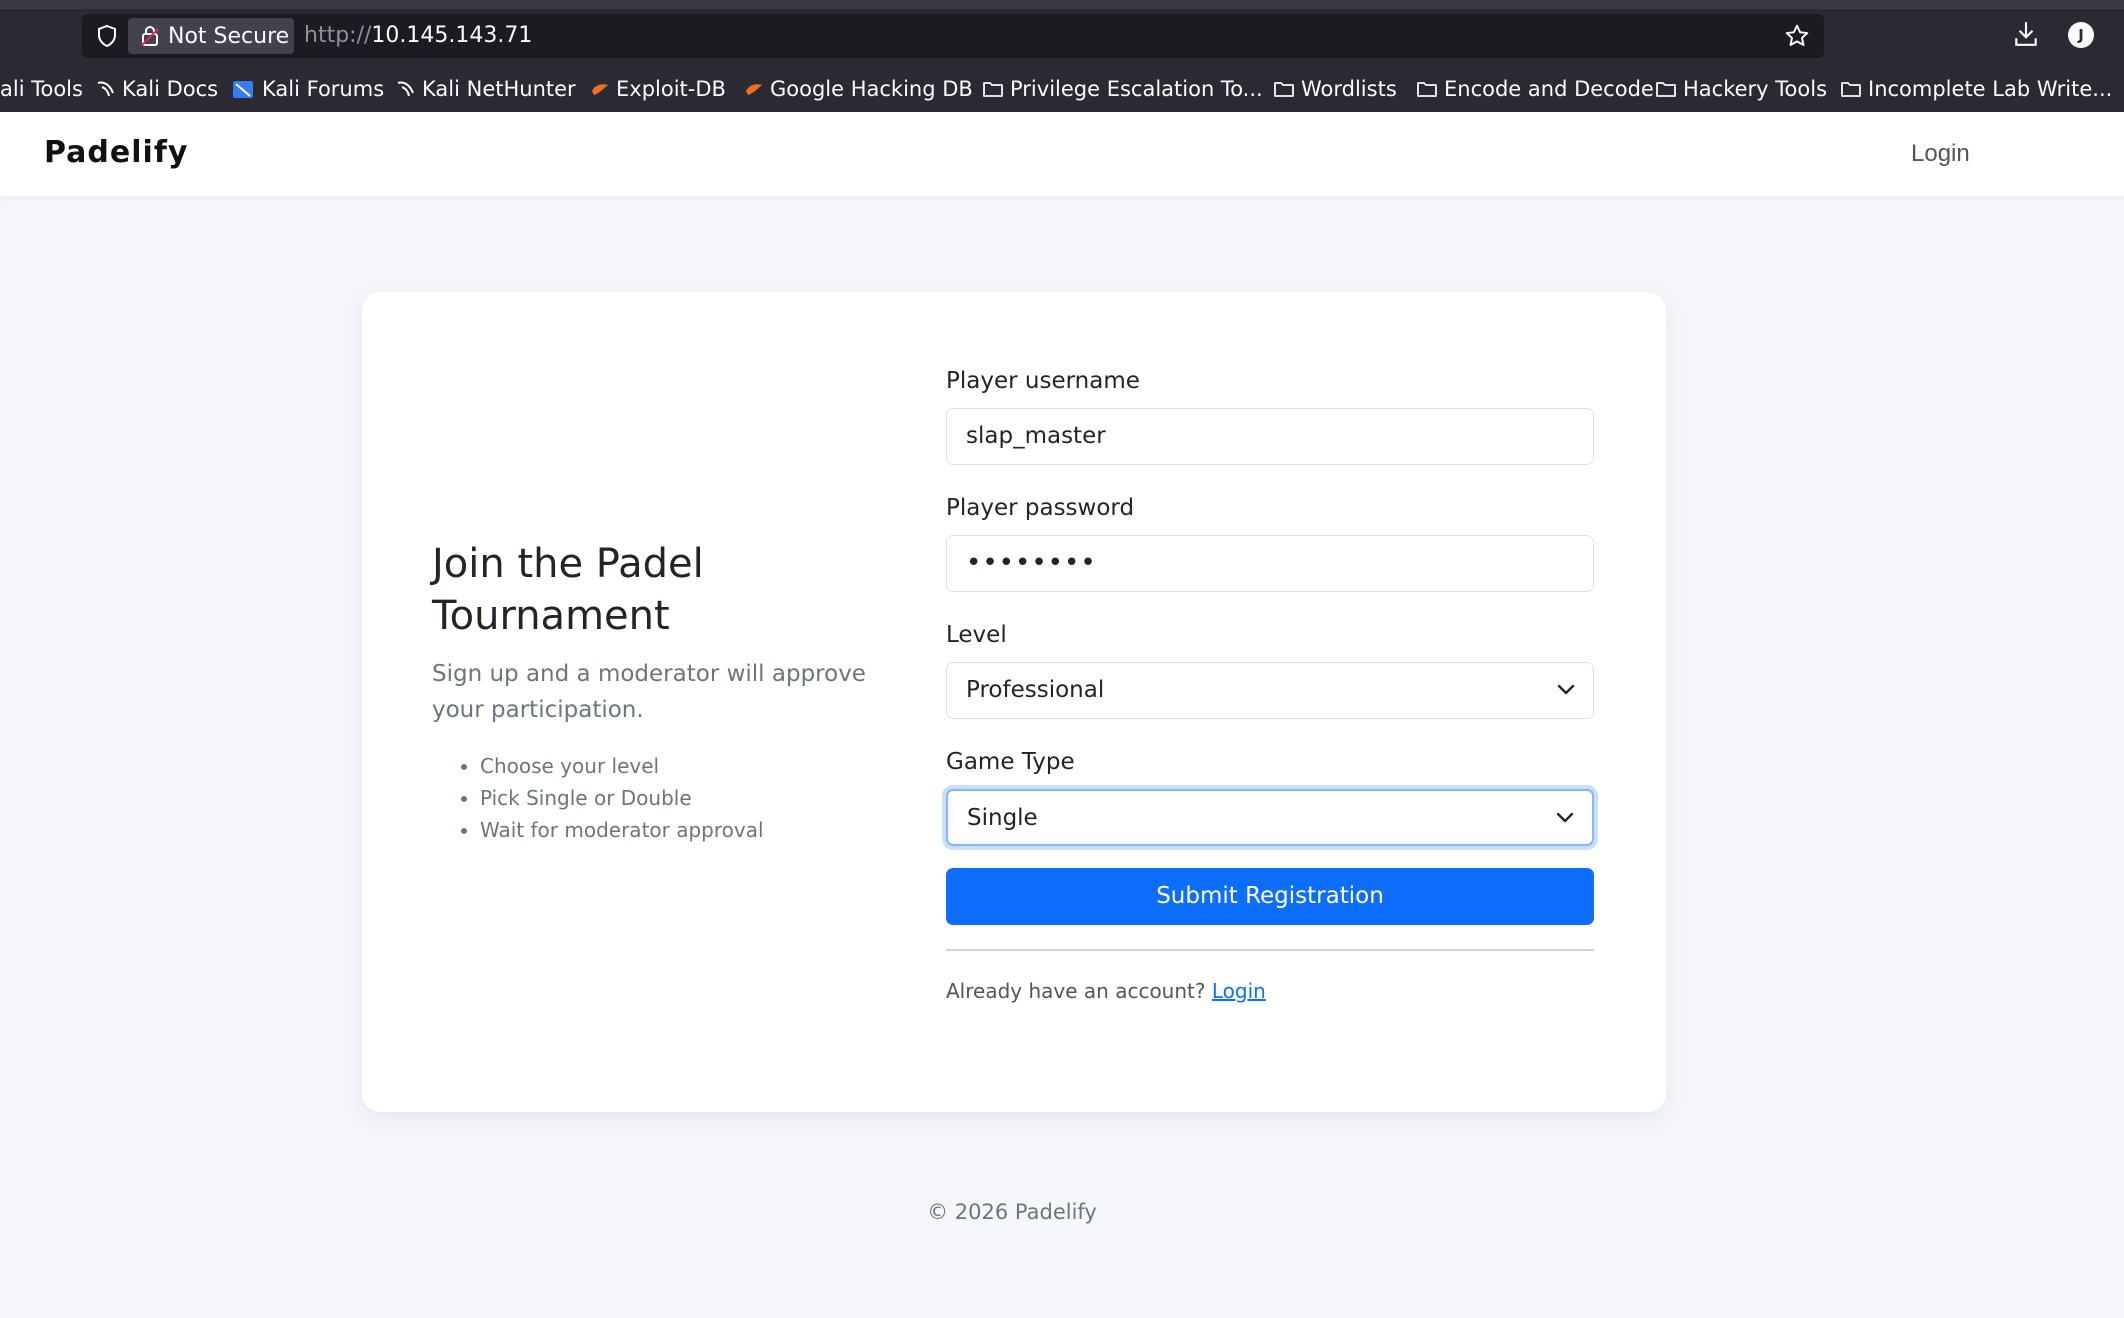  I want to click on bookmark-kali-forums: Kali Forums, so click(308, 89).